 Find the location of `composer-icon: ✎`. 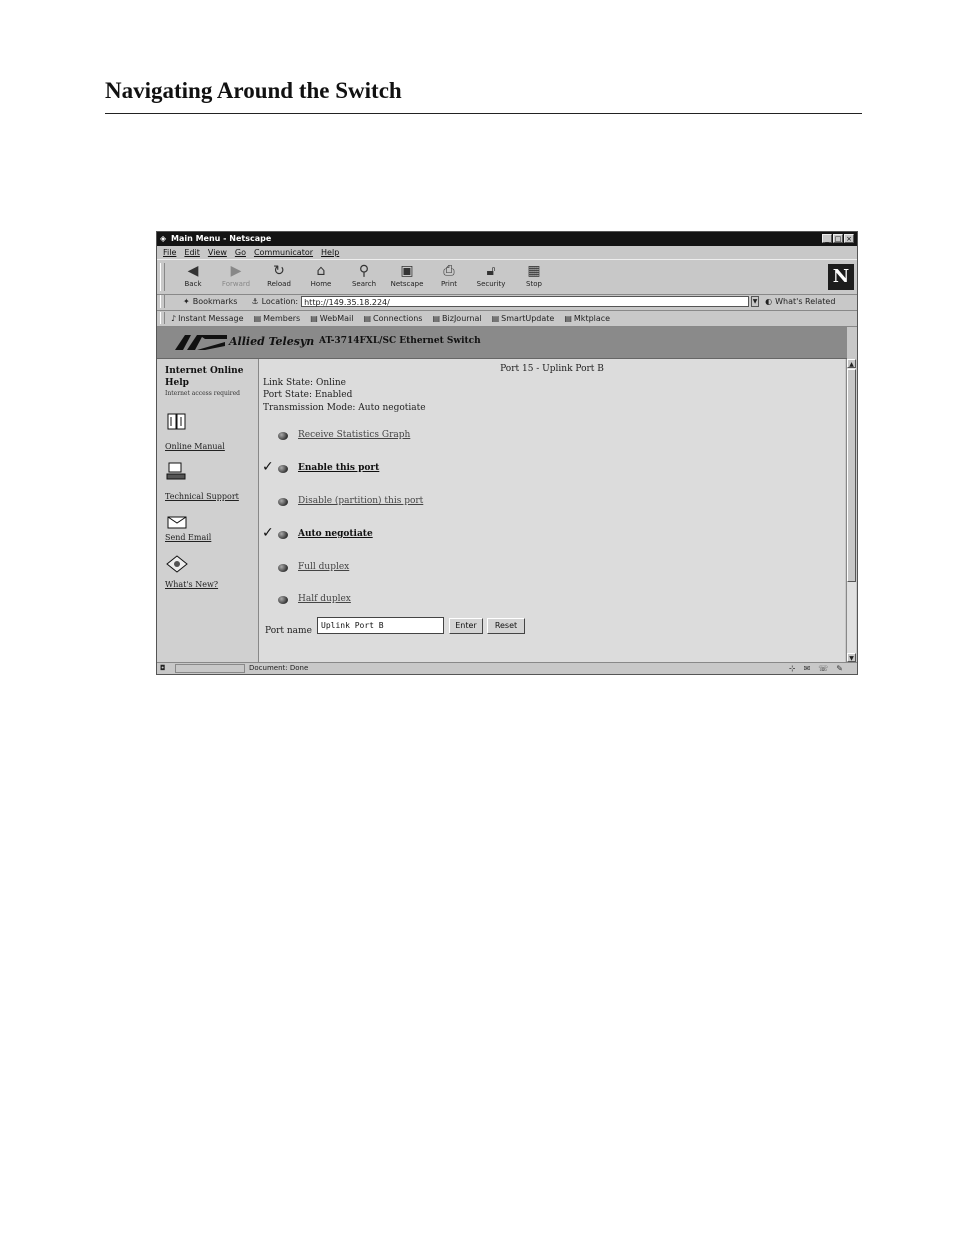

composer-icon: ✎ is located at coordinates (839, 668).